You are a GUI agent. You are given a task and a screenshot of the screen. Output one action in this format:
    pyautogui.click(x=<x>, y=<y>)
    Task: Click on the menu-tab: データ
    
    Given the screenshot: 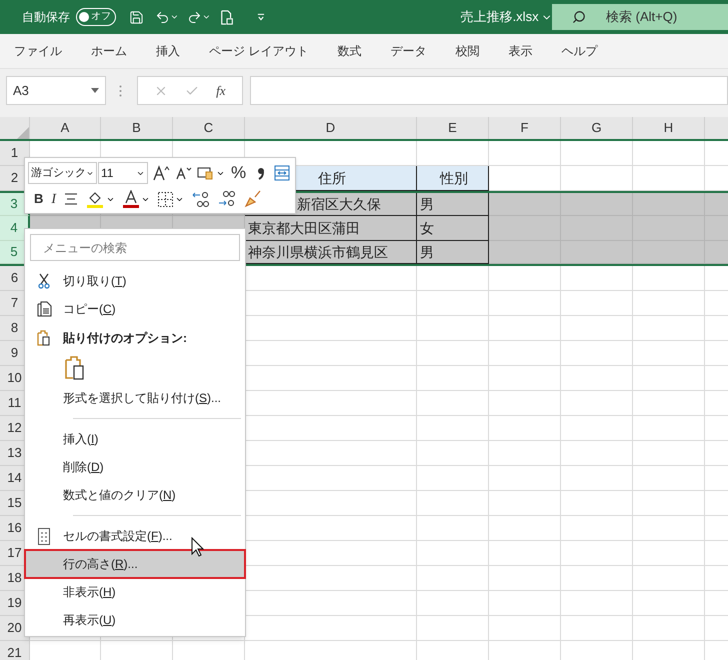 What is the action you would take?
    pyautogui.click(x=408, y=51)
    